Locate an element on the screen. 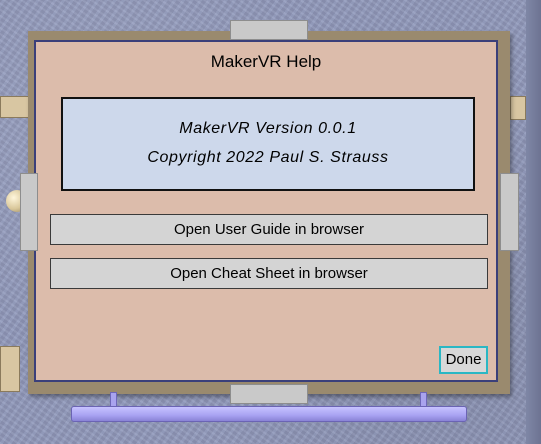  copyright-text: Copyright 2022 Paul S. Strauss is located at coordinates (268, 157).